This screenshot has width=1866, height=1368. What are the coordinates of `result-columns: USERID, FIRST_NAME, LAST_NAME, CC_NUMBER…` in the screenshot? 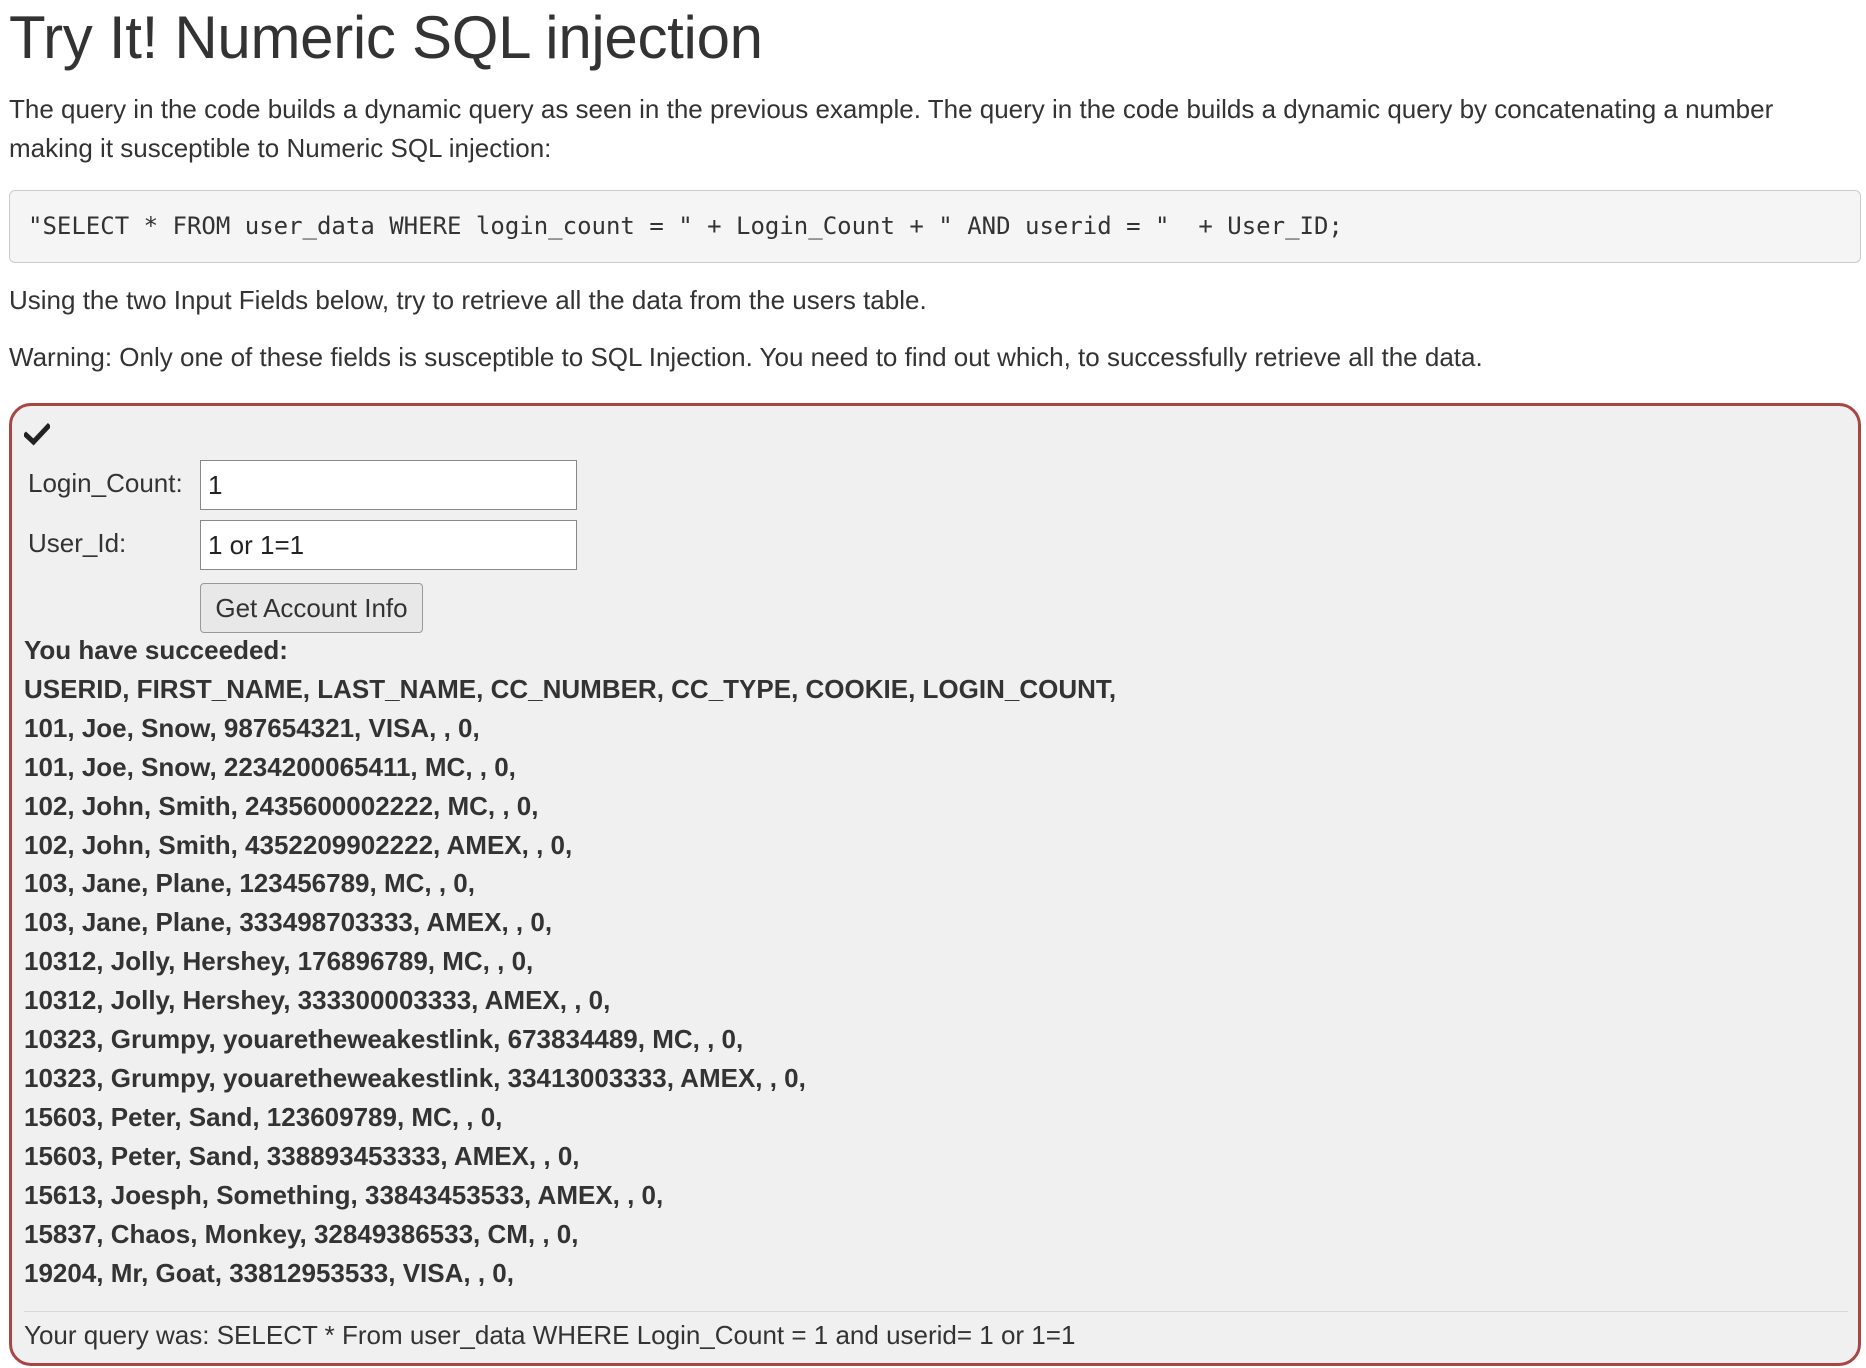 It's located at (570, 688).